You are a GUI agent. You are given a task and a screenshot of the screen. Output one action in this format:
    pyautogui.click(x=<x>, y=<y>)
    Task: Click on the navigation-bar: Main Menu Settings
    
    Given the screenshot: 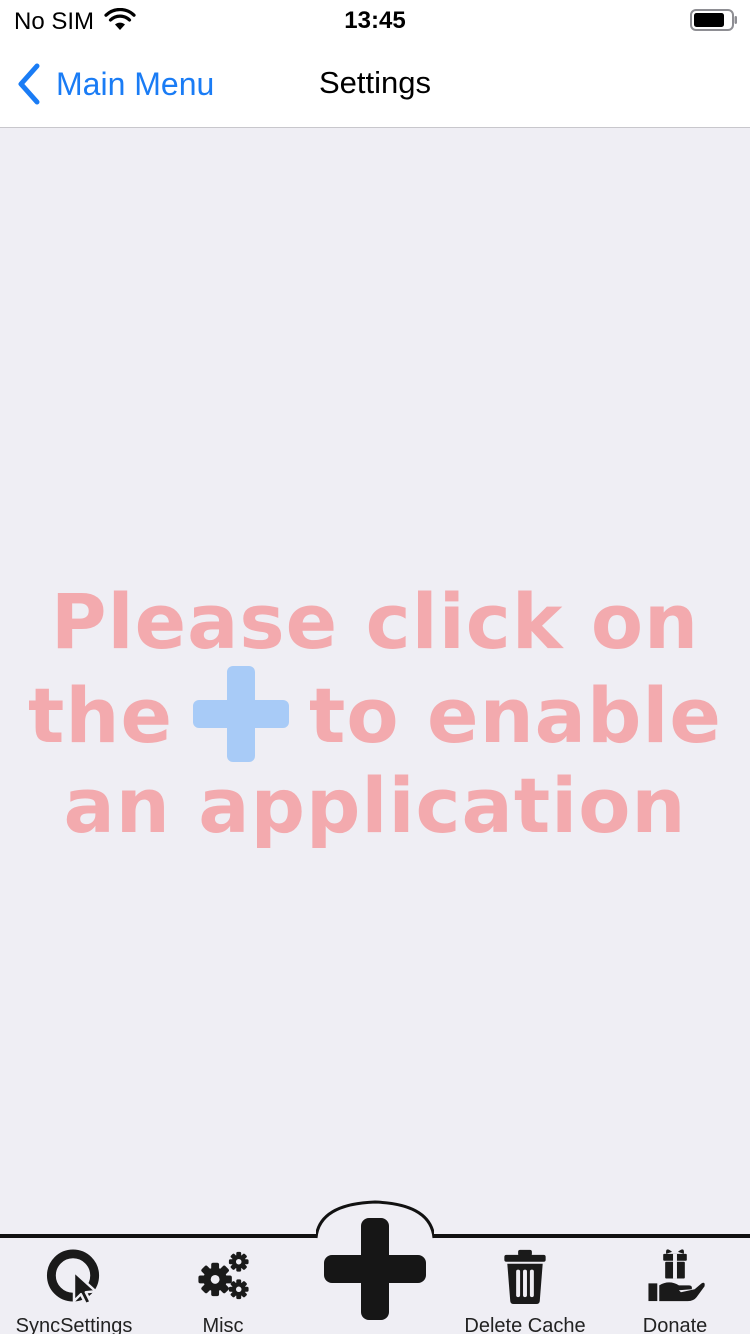 What is the action you would take?
    pyautogui.click(x=375, y=84)
    